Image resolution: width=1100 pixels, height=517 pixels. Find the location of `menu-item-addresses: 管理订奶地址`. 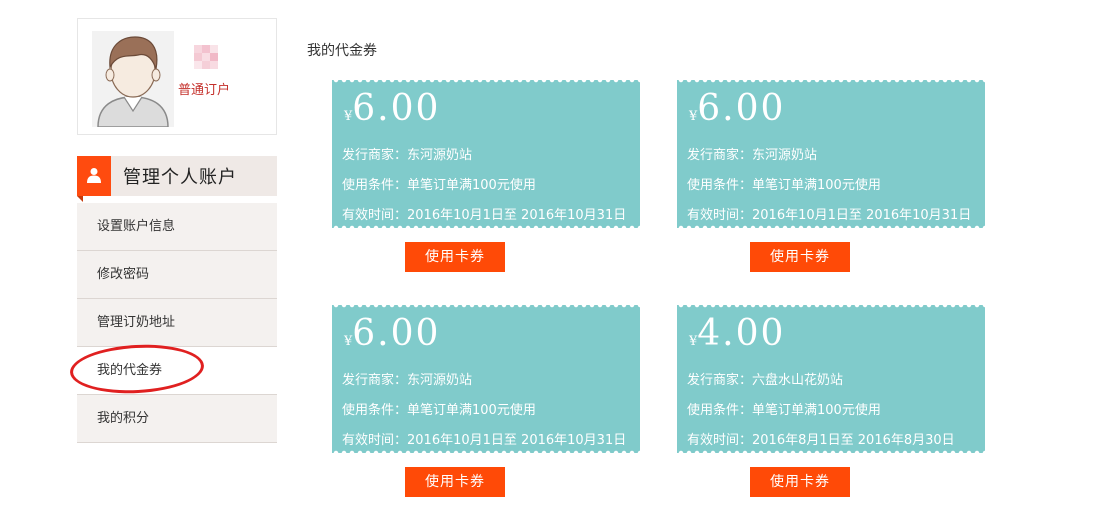

menu-item-addresses: 管理订奶地址 is located at coordinates (177, 323).